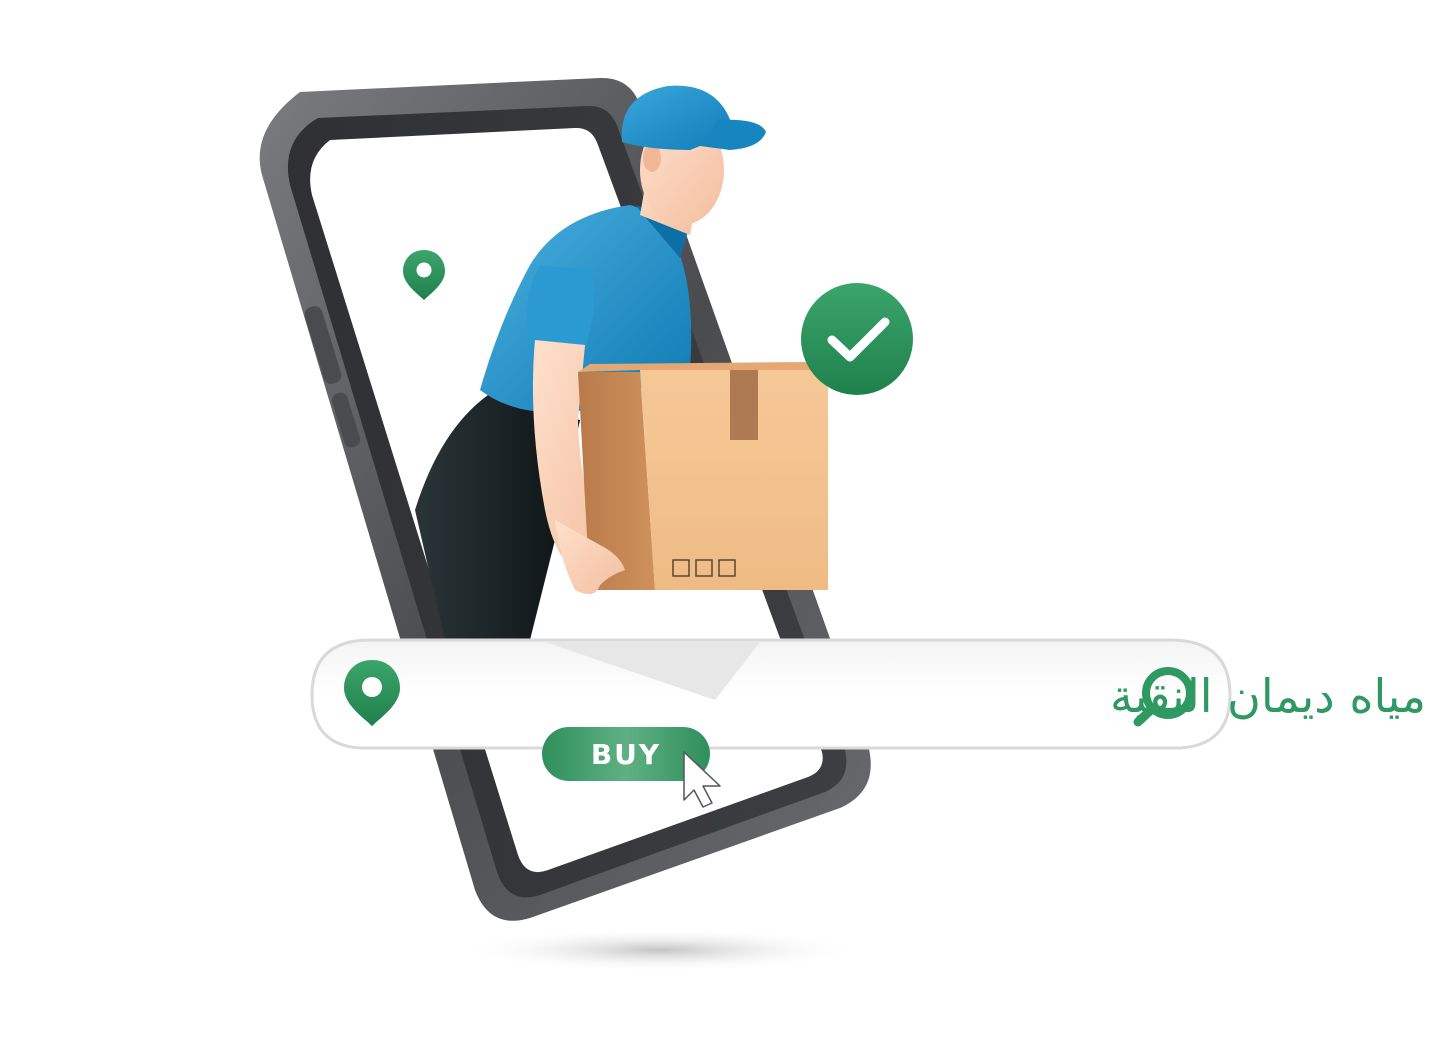  Describe the element at coordinates (857, 339) in the screenshot. I see `check-badge` at that location.